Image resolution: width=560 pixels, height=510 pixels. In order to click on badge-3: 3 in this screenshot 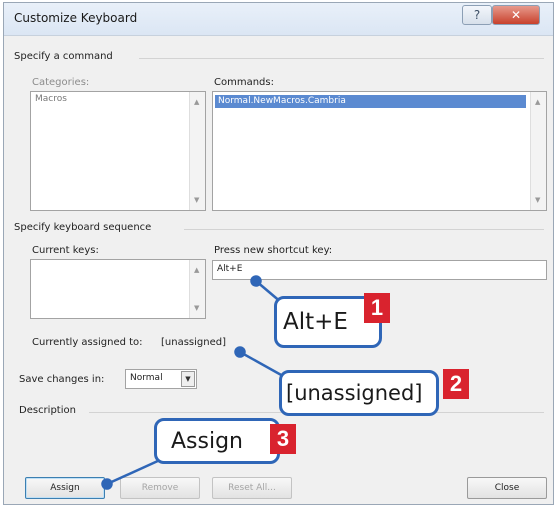, I will do `click(283, 439)`.